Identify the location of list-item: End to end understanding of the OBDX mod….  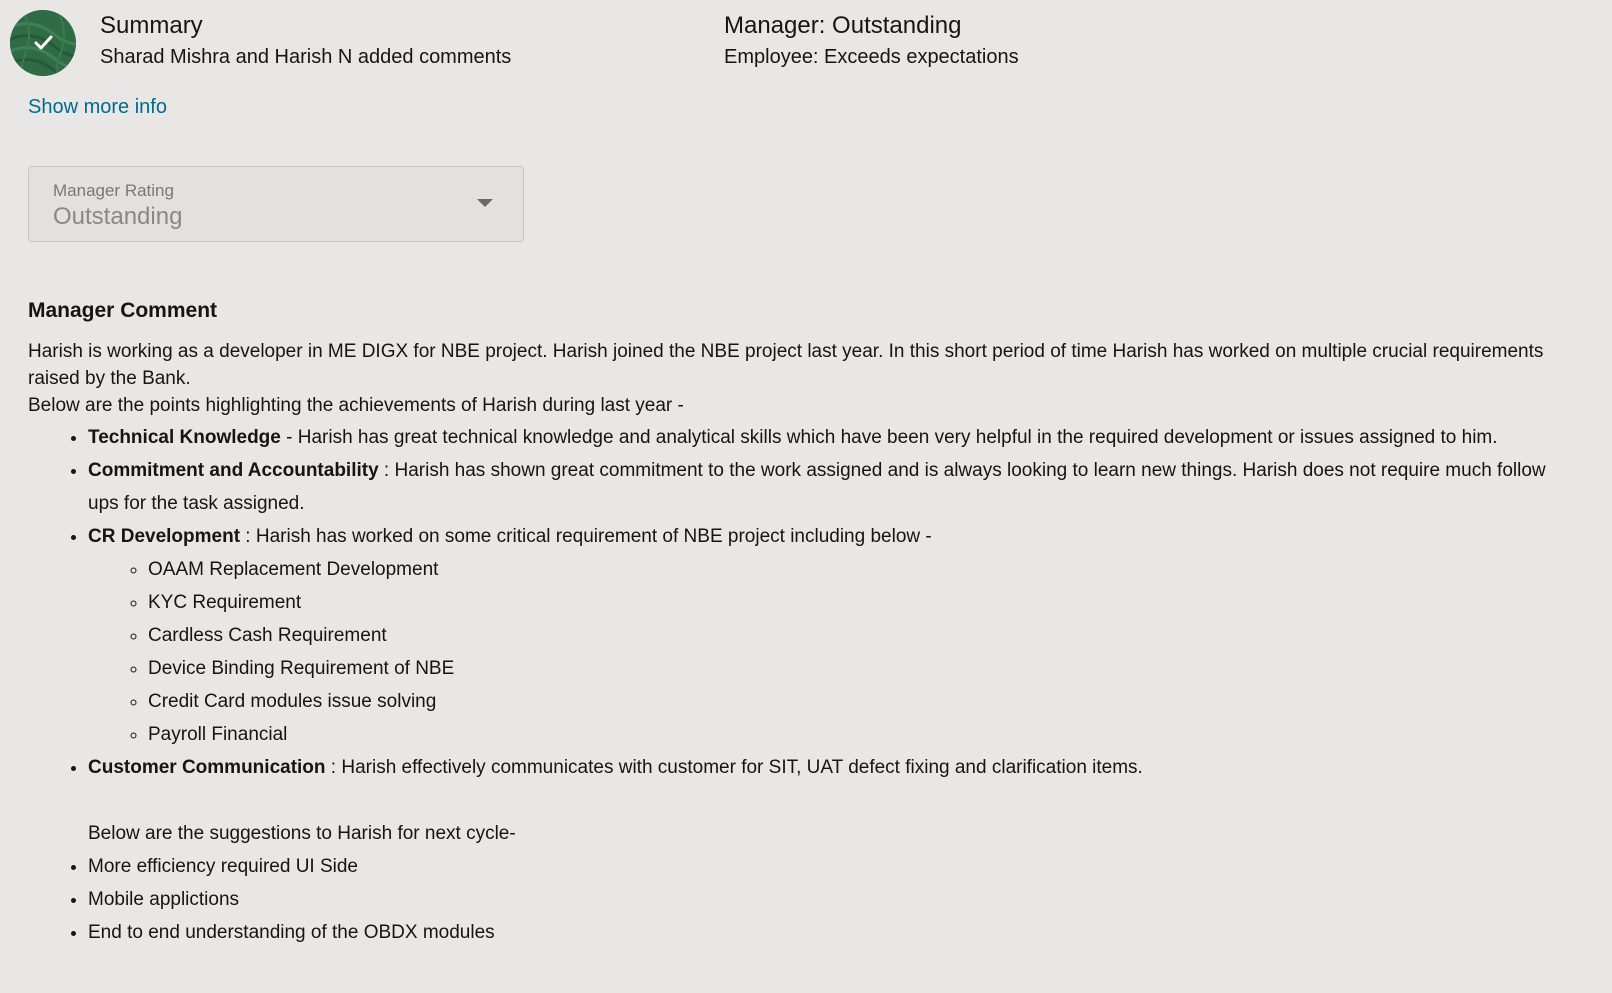
(823, 932).